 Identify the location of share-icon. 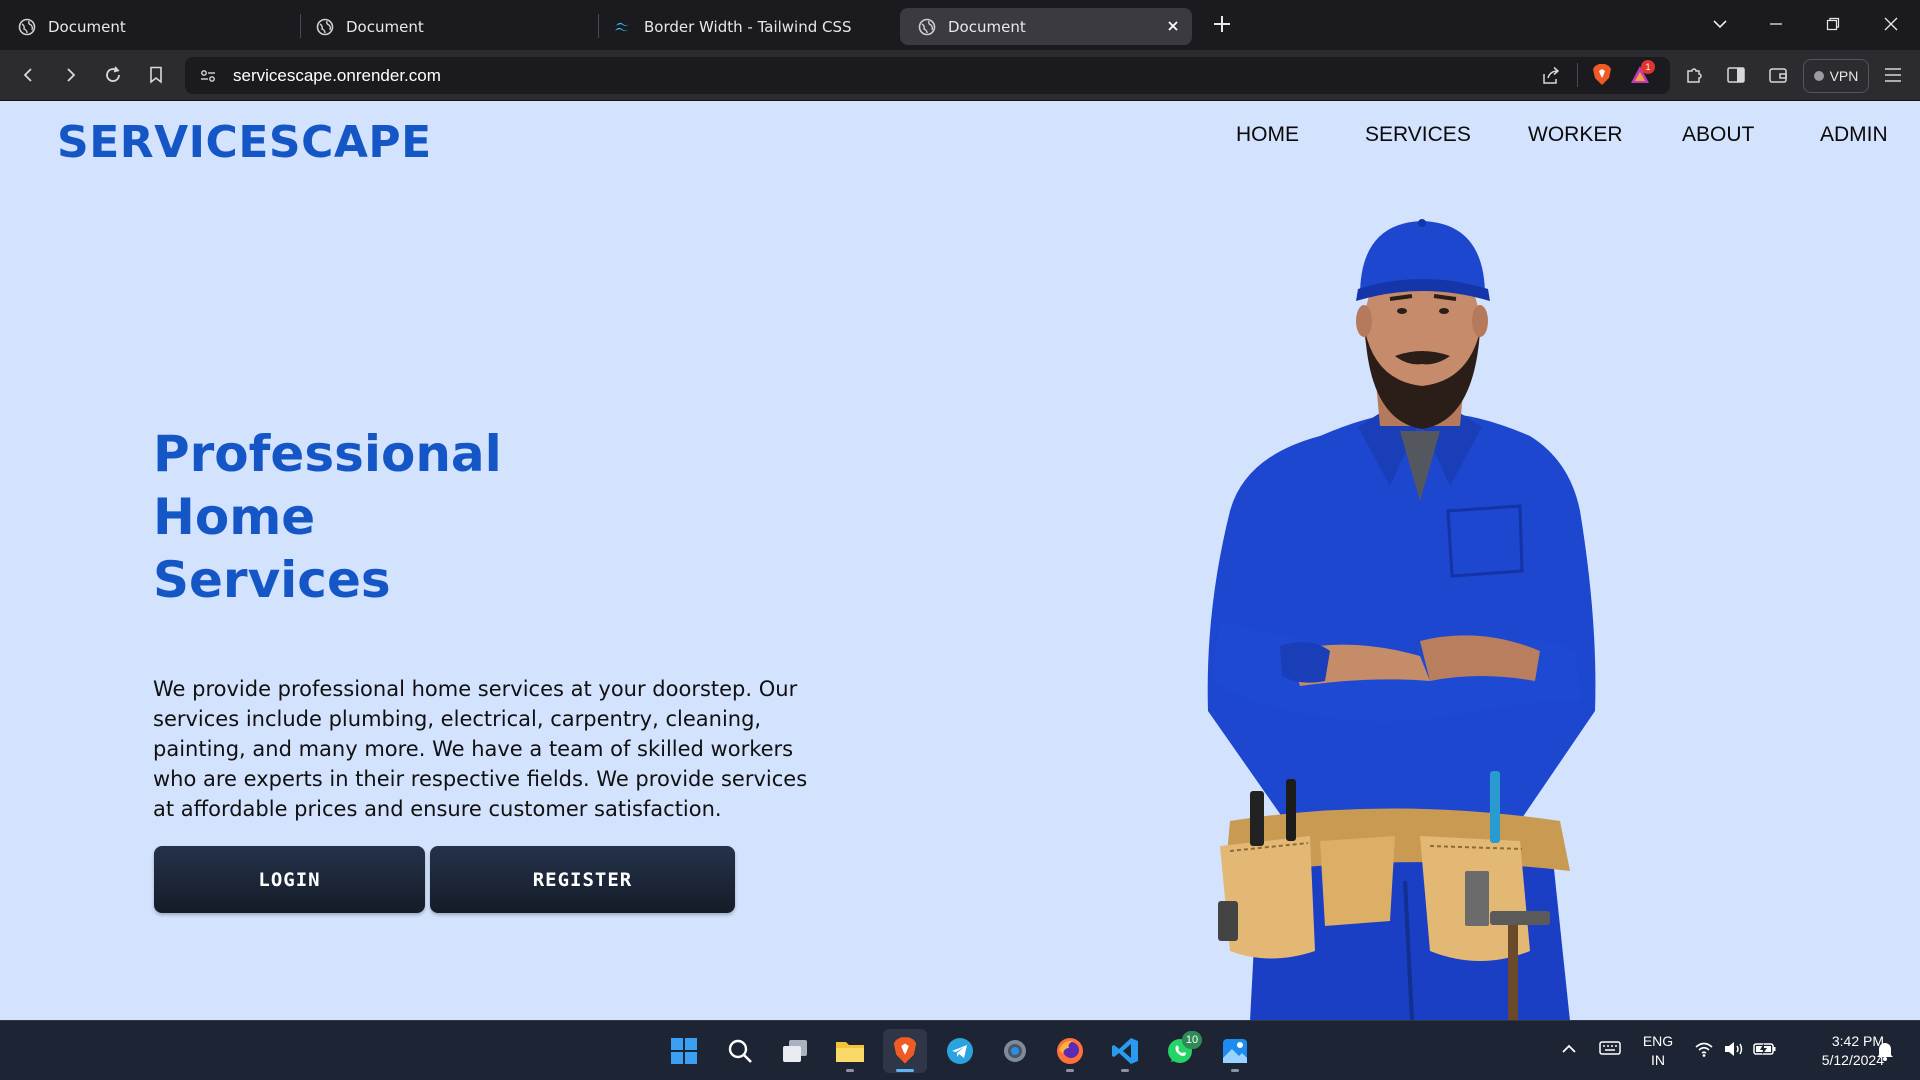
(1551, 78).